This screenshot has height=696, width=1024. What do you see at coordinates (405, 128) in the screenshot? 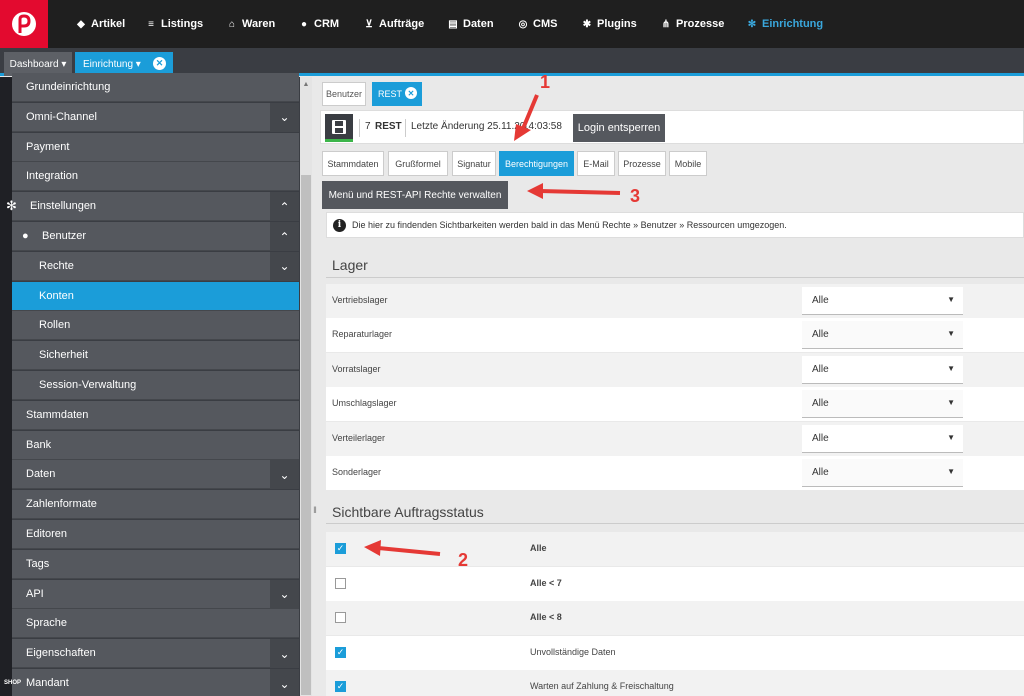
I see `toolbar-divider` at bounding box center [405, 128].